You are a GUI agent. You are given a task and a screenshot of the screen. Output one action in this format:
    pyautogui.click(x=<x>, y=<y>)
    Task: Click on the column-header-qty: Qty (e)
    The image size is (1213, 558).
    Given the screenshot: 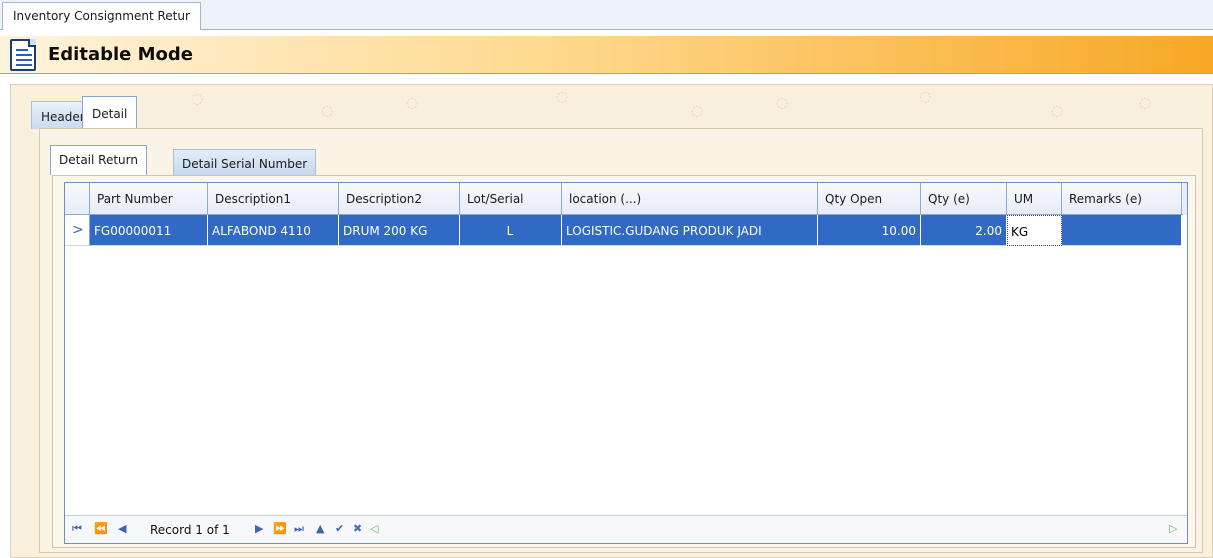 What is the action you would take?
    pyautogui.click(x=964, y=199)
    